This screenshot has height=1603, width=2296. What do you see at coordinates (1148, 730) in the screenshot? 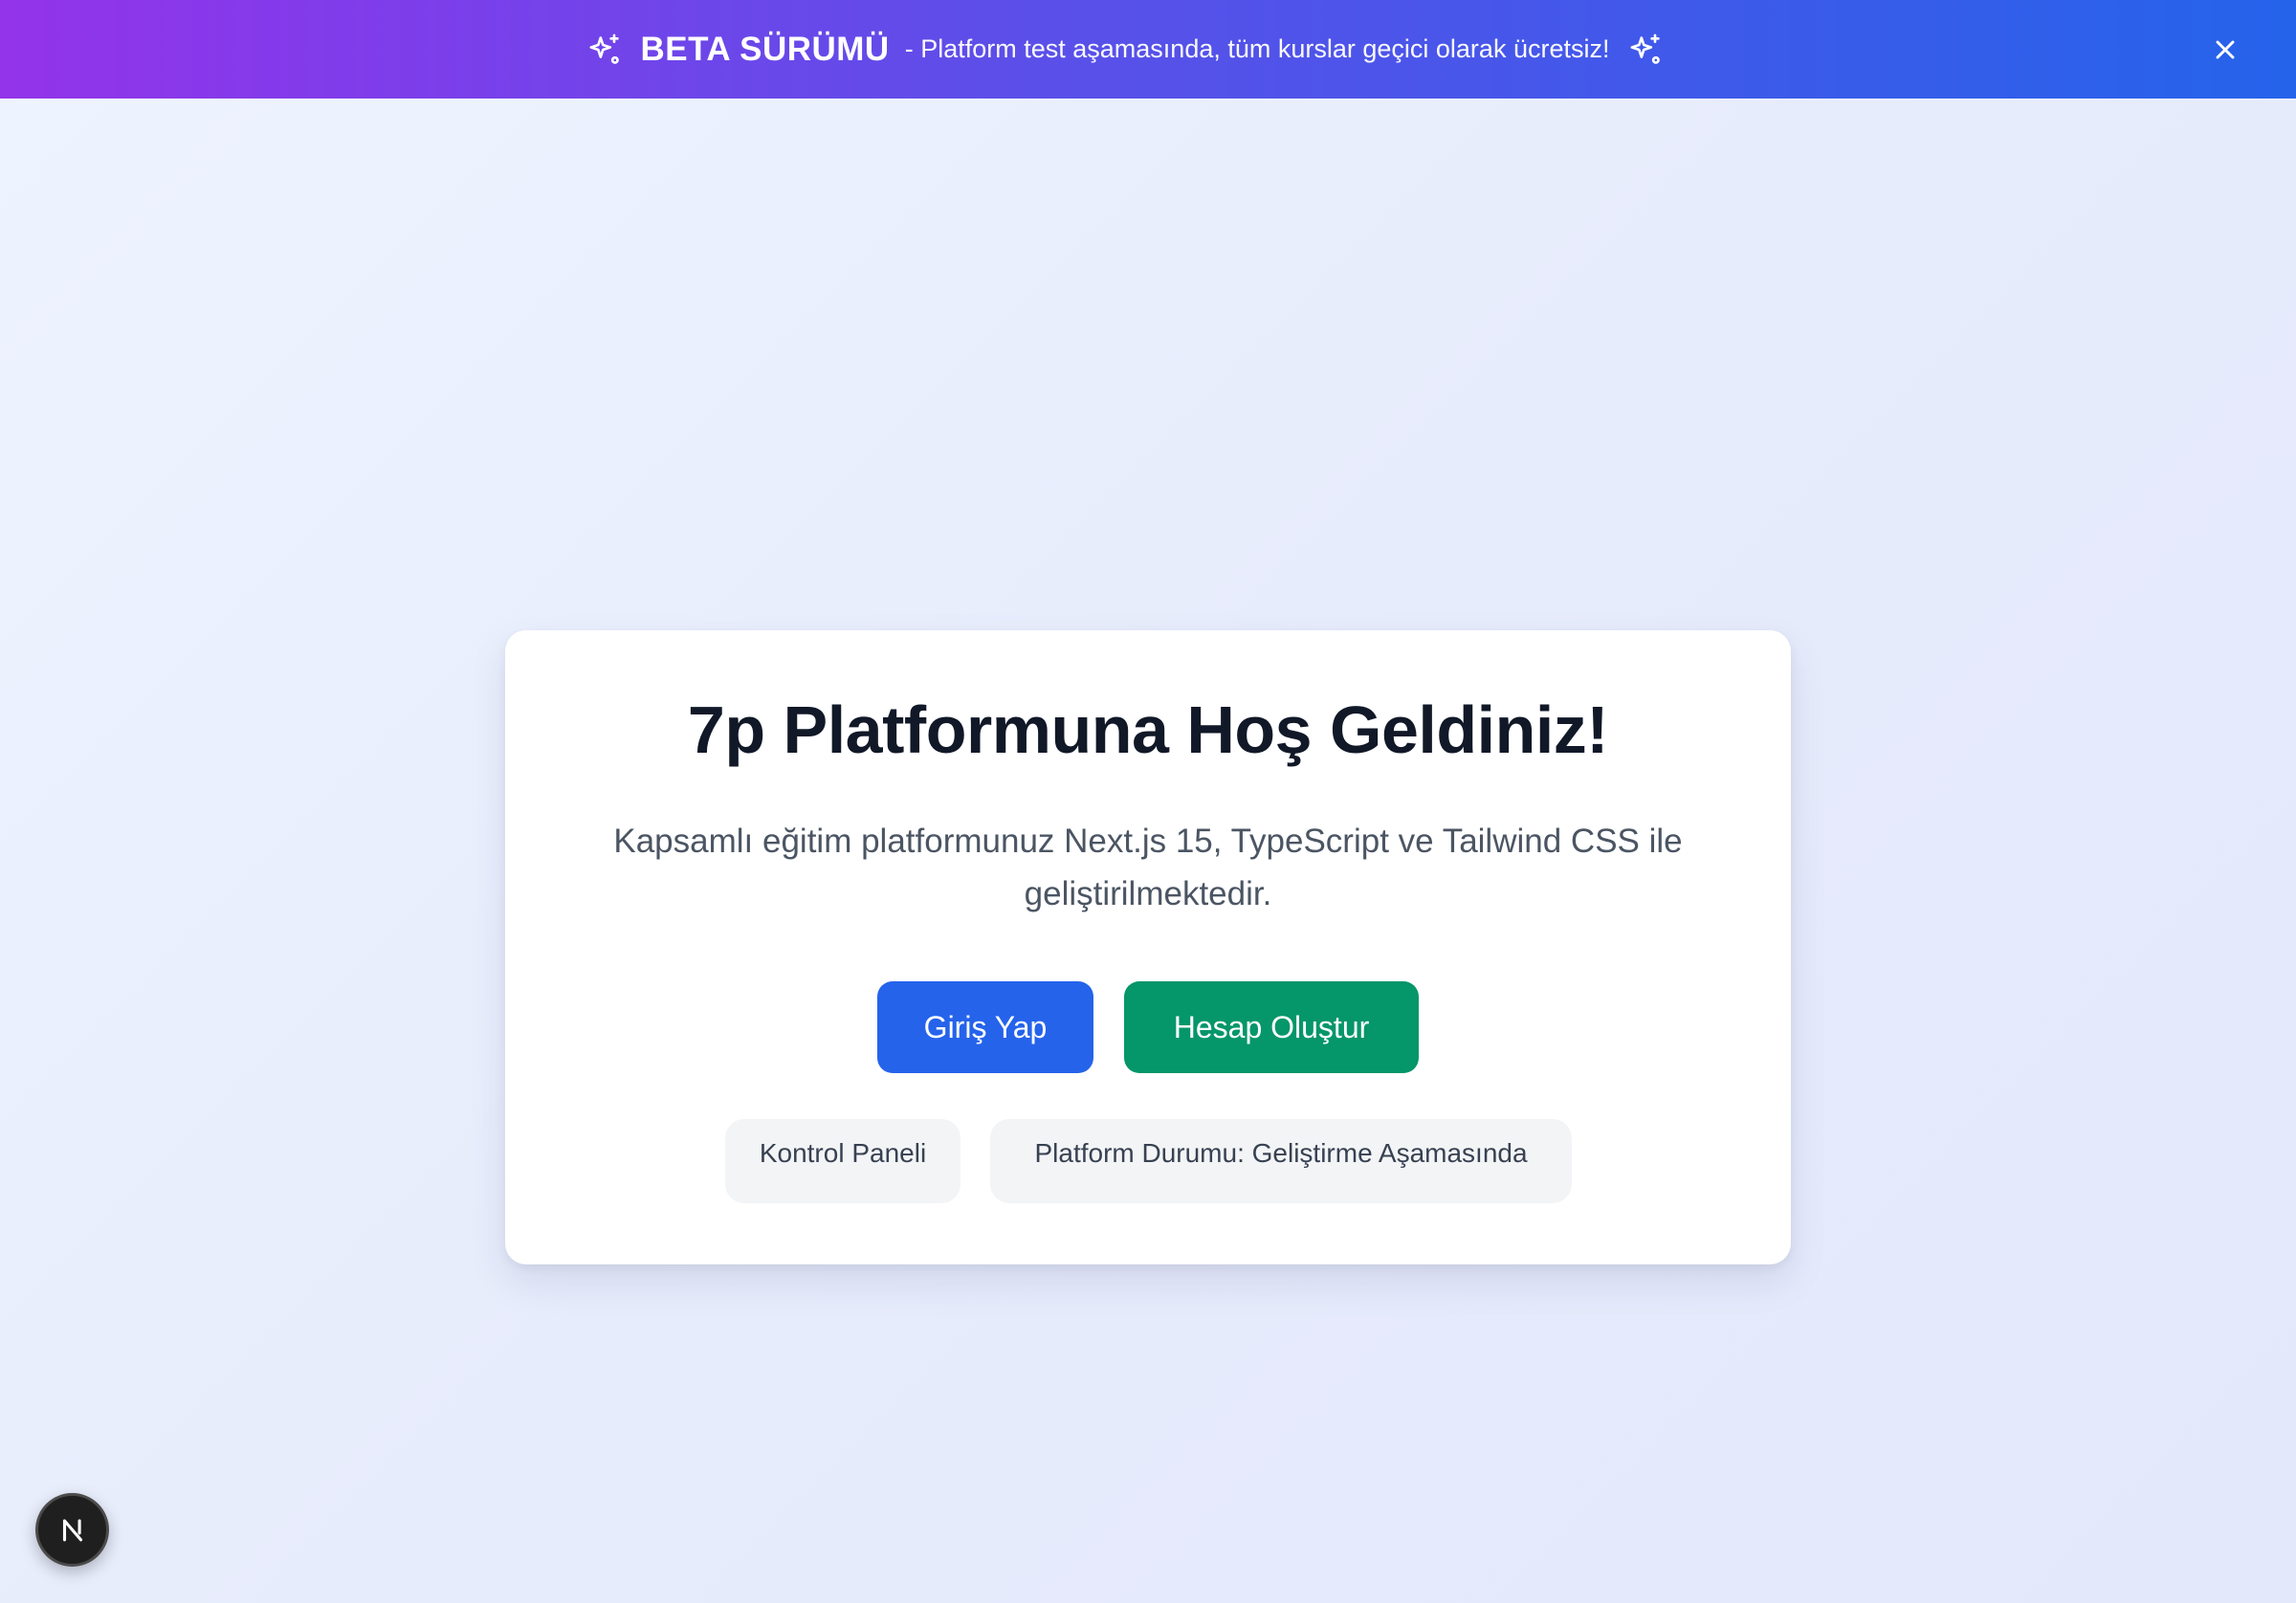
I see `page-title: 7p Platformuna Hoş Geldiniz!` at bounding box center [1148, 730].